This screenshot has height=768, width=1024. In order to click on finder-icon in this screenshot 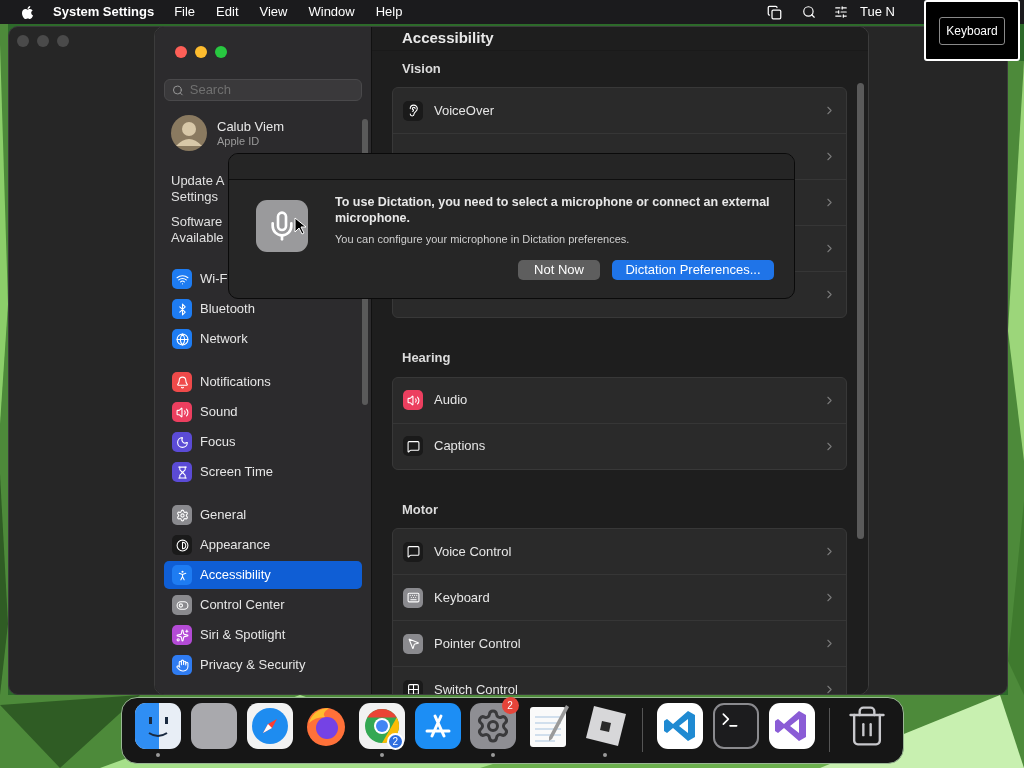, I will do `click(157, 725)`.